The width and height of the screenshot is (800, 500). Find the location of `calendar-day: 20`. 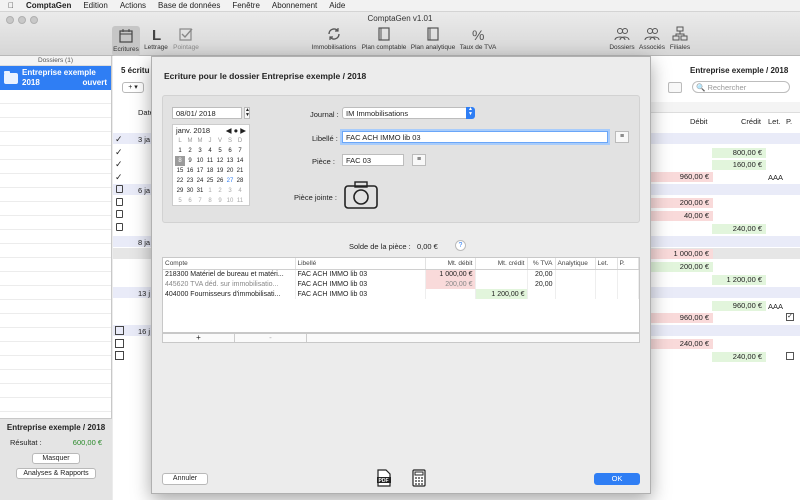

calendar-day: 20 is located at coordinates (230, 171).